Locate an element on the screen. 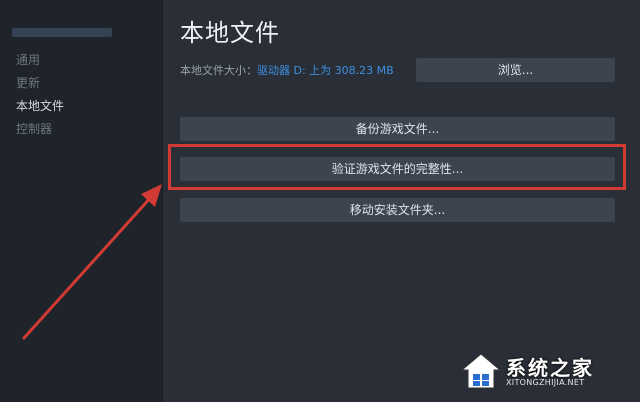 The height and width of the screenshot is (402, 640). watermark-text: 系统之家 is located at coordinates (550, 368).